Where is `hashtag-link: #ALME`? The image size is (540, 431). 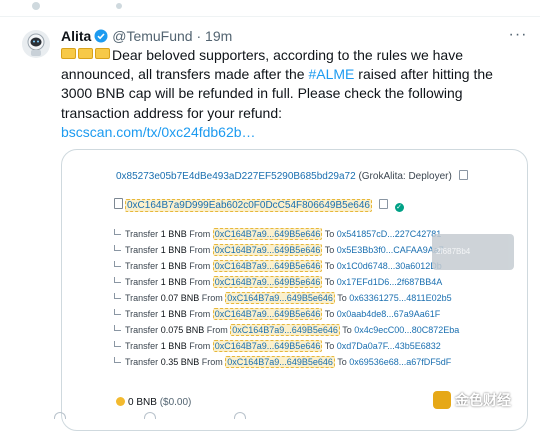
hashtag-link: #ALME is located at coordinates (331, 74).